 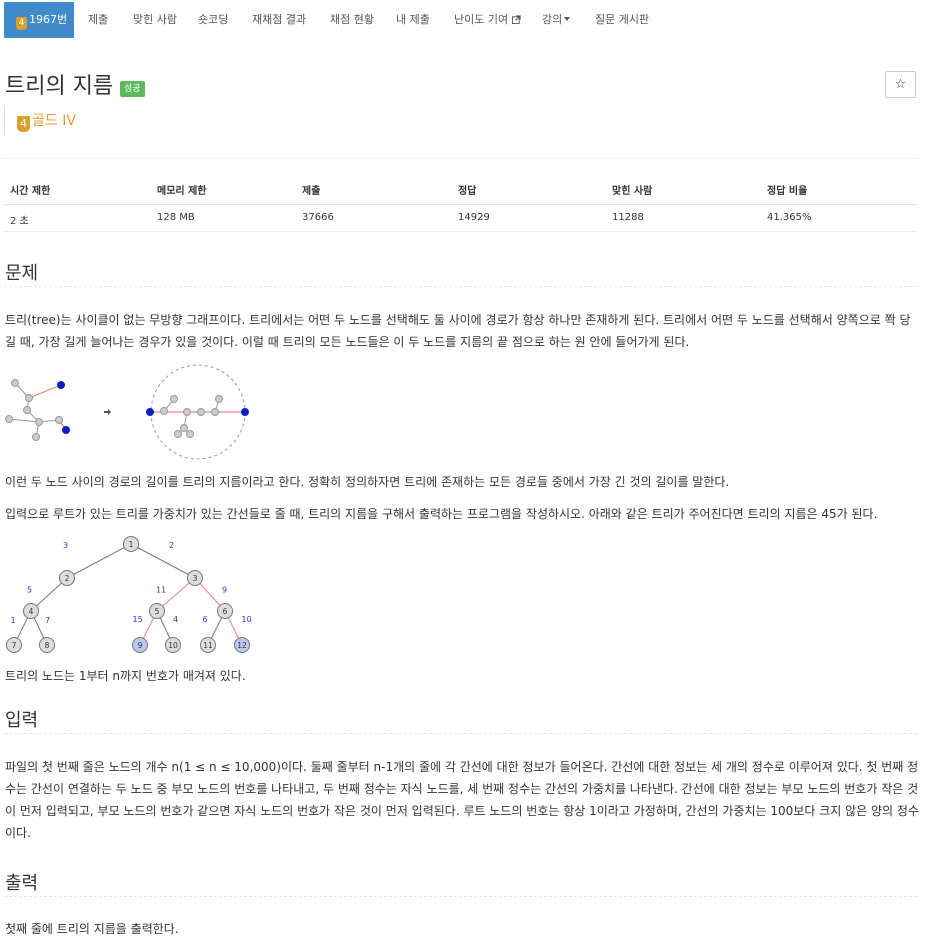 What do you see at coordinates (21, 23) in the screenshot?
I see `tier-badge-icon: 4` at bounding box center [21, 23].